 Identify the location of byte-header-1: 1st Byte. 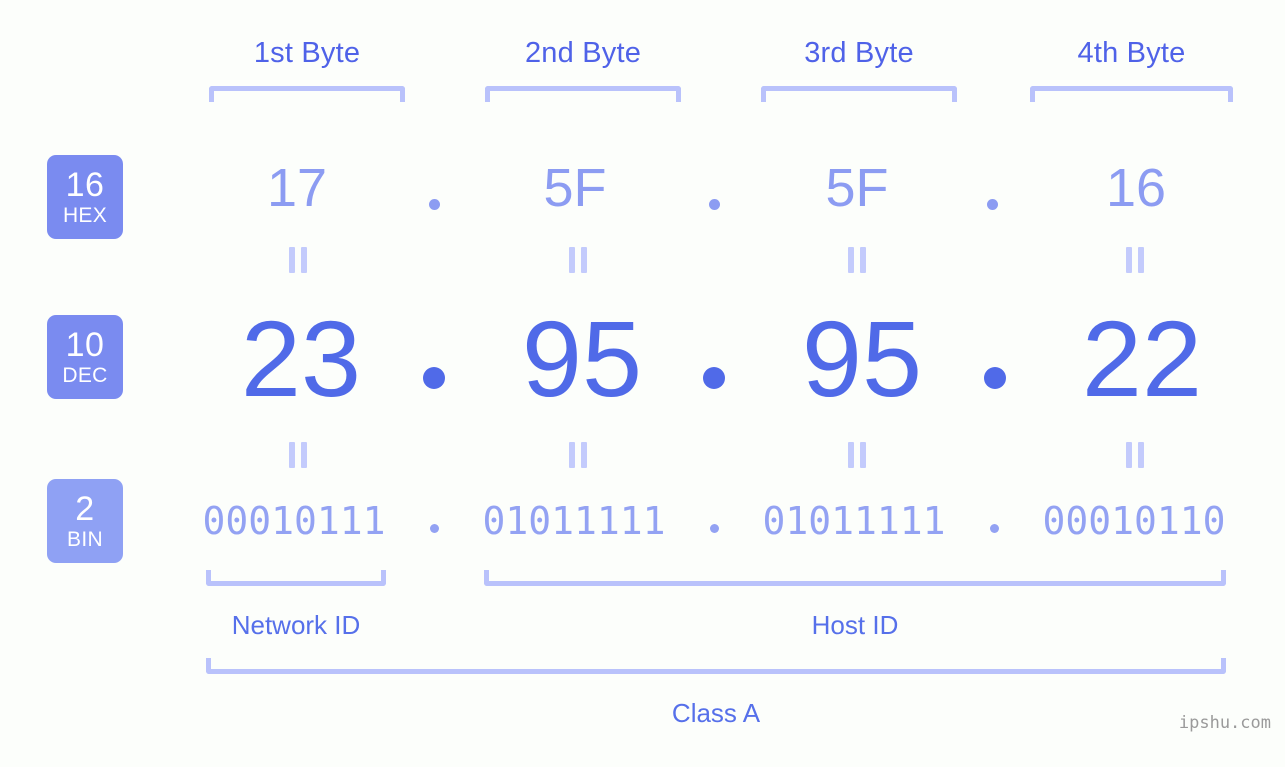
(307, 53).